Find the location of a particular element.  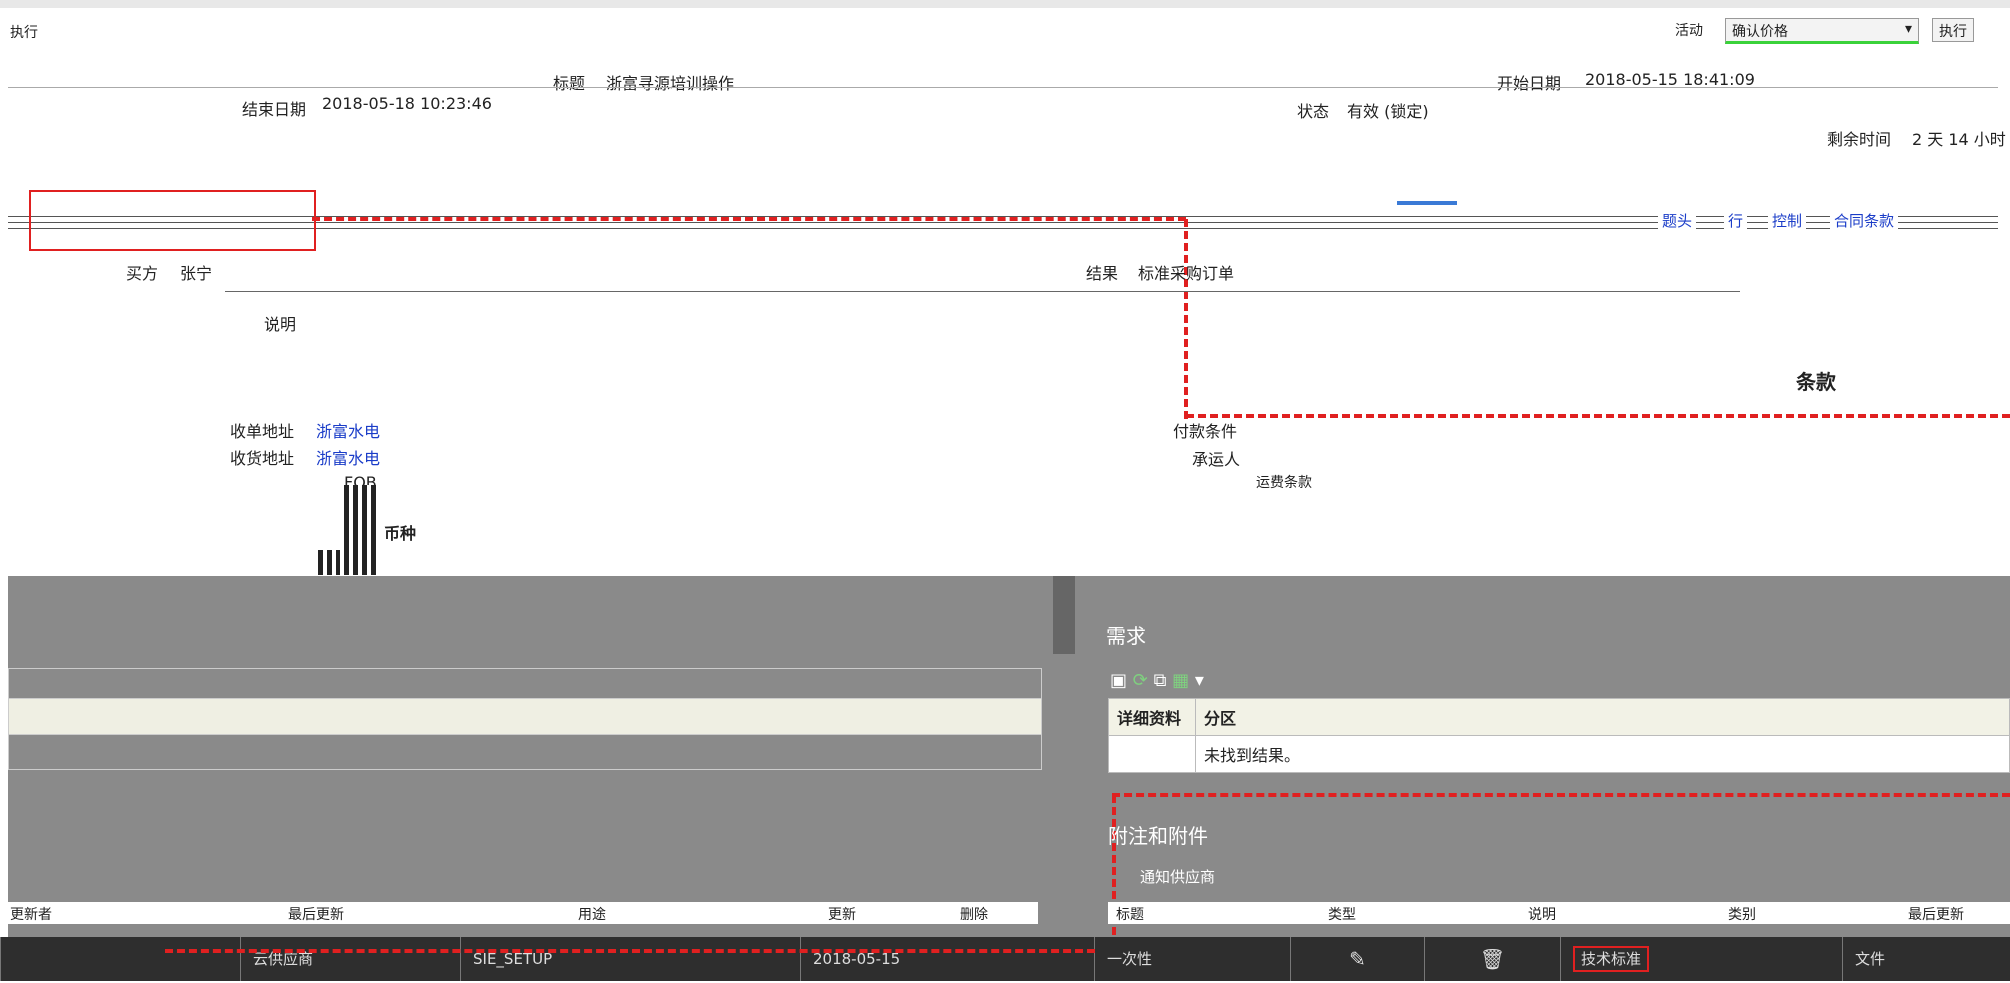

detach-icon: ⧉ is located at coordinates (1160, 680).